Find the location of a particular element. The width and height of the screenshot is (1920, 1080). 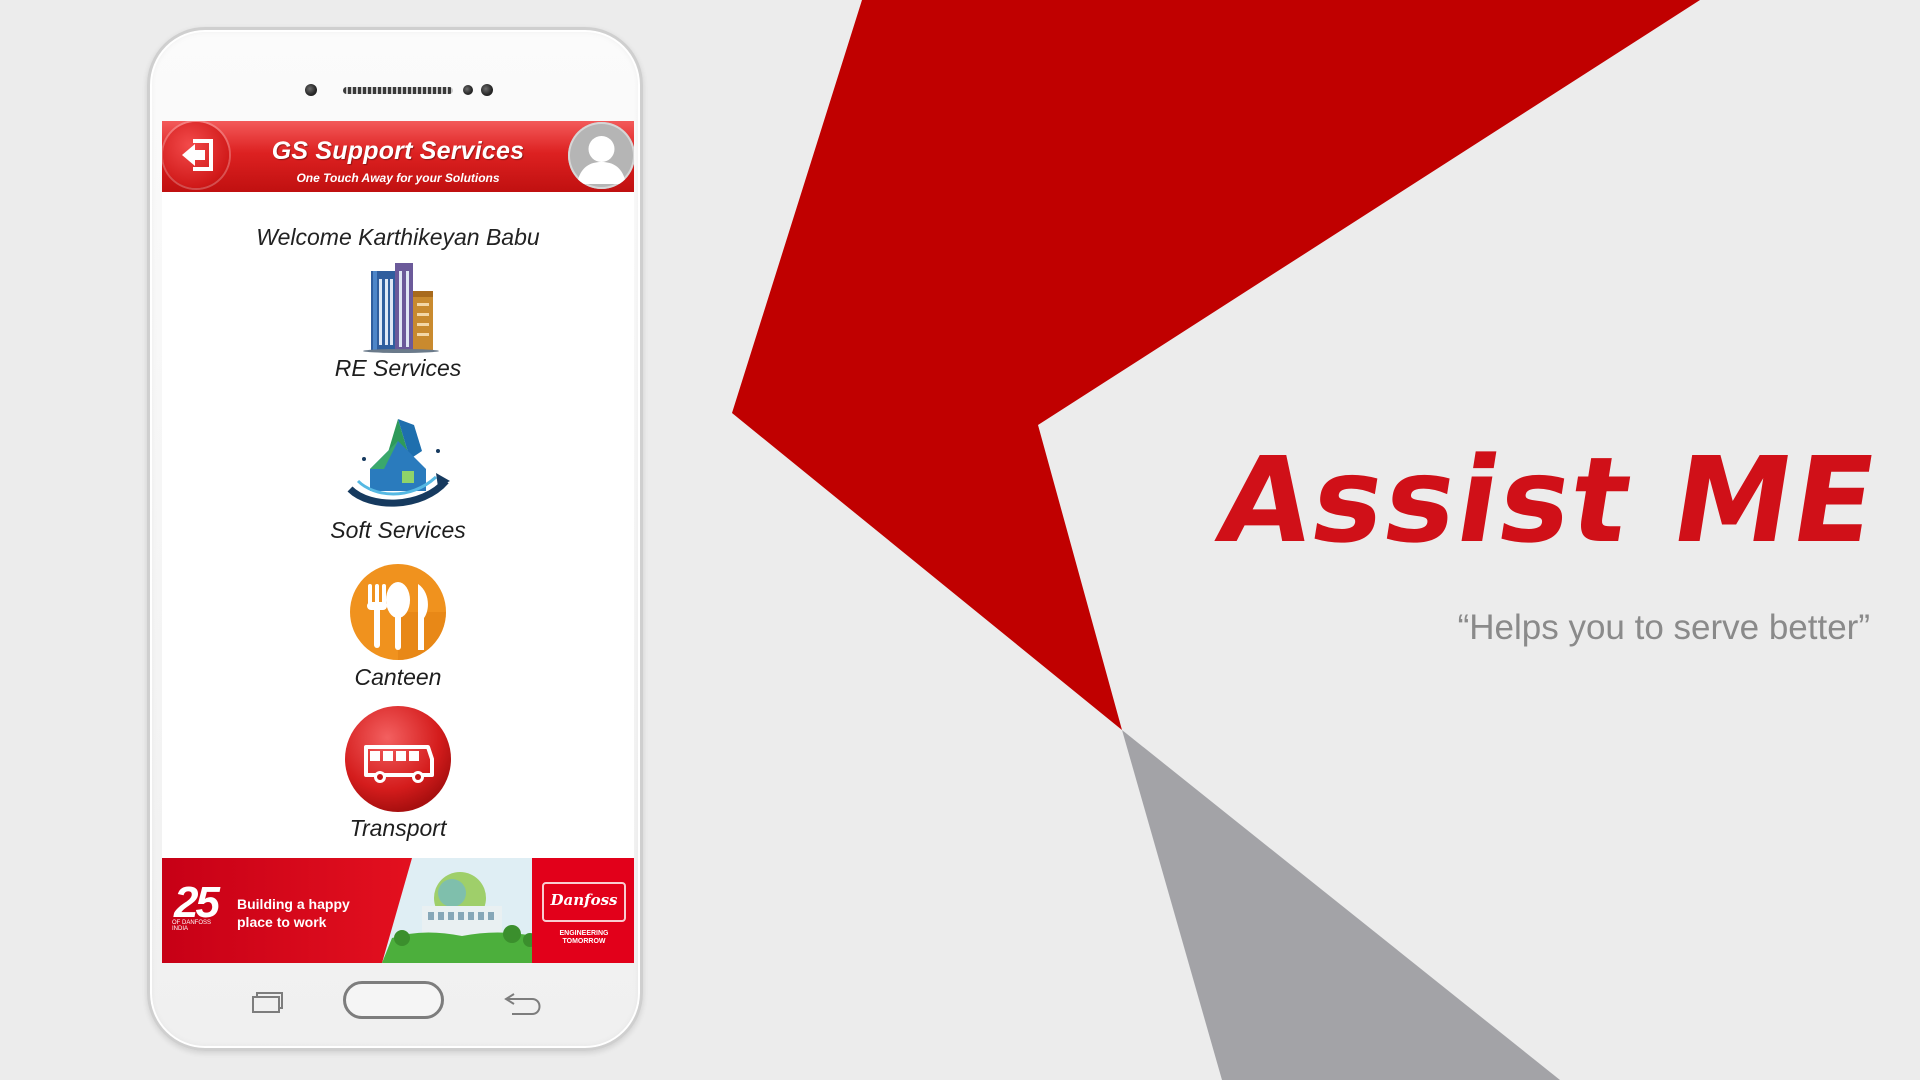

menu-item-canteen: Canteen is located at coordinates (398, 626).